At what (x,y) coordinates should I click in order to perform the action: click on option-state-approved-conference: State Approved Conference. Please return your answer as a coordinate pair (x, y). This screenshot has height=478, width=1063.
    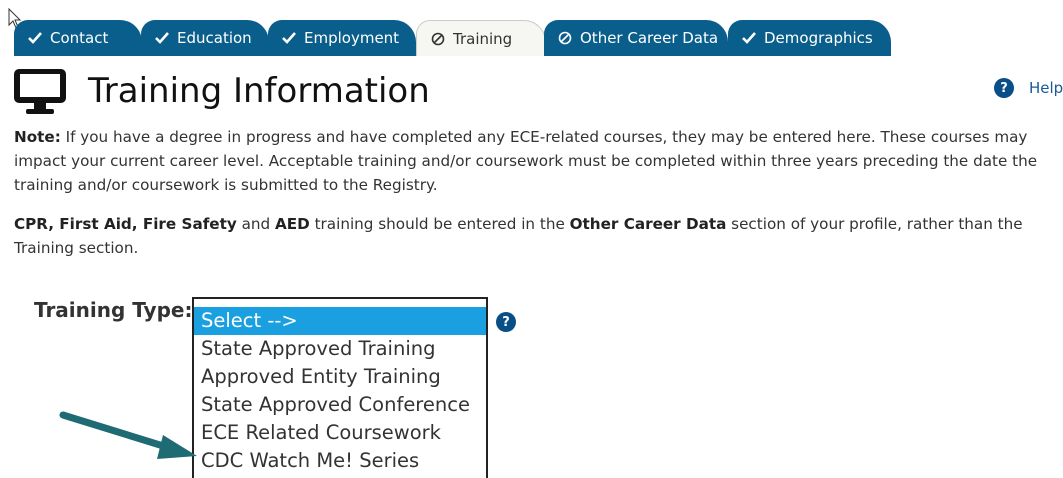
    Looking at the image, I should click on (340, 405).